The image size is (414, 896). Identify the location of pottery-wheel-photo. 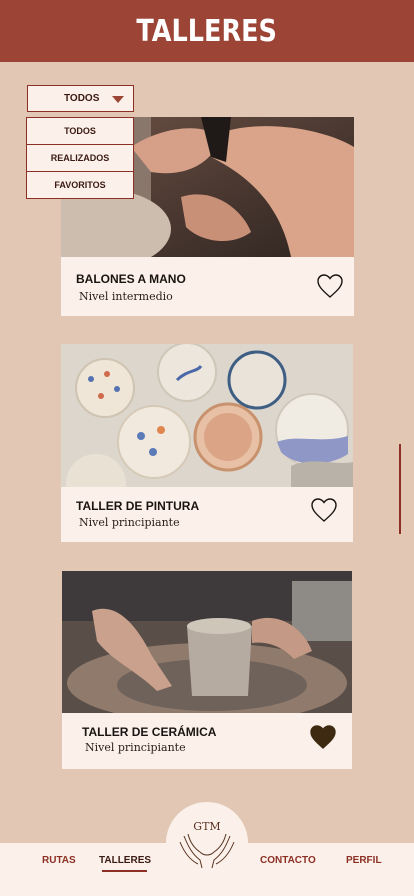
(207, 642).